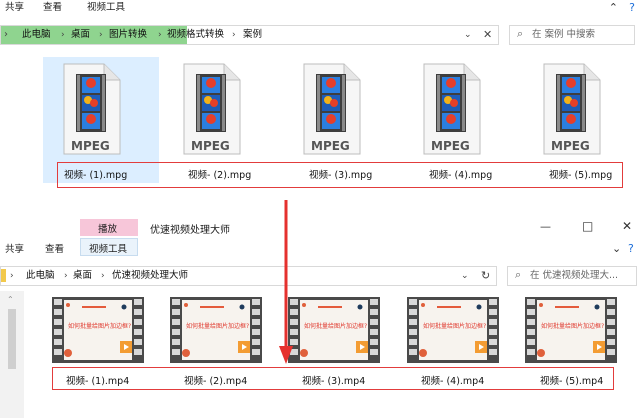 The image size is (640, 418). I want to click on folder-icon, so click(3, 275).